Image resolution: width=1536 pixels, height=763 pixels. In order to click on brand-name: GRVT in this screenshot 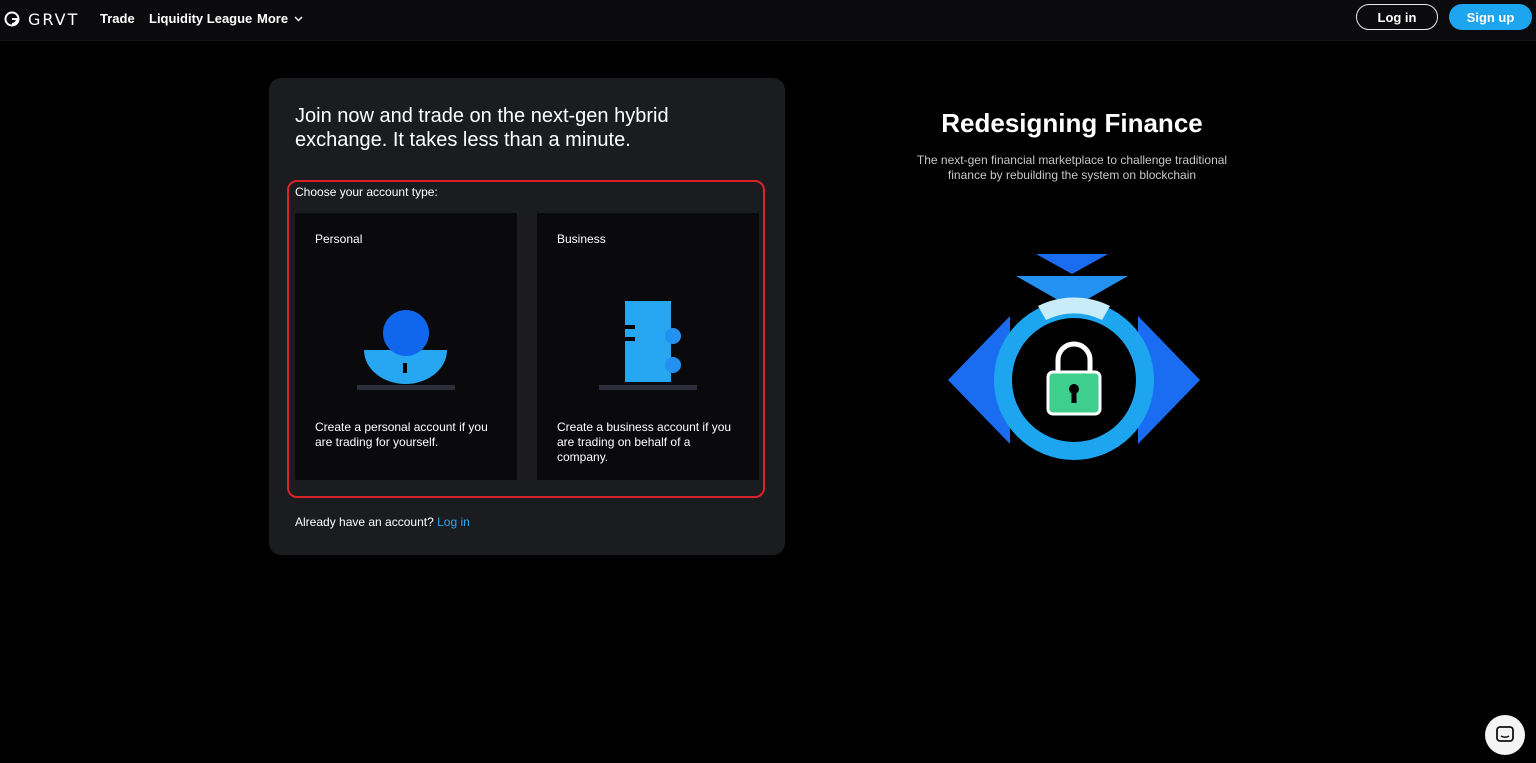, I will do `click(54, 19)`.